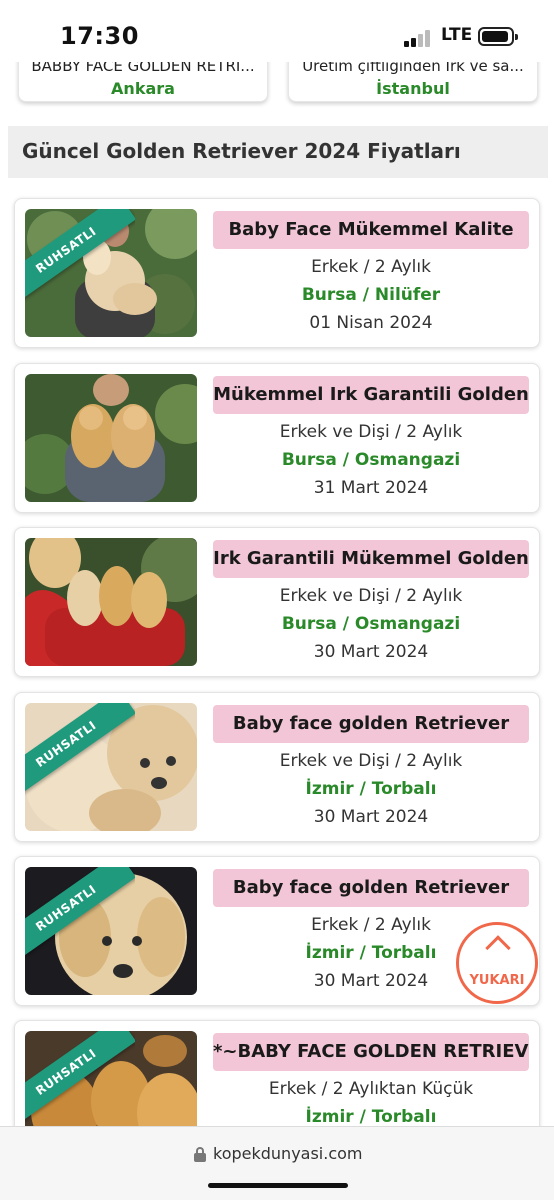 This screenshot has height=1200, width=554. Describe the element at coordinates (371, 230) in the screenshot. I see `listing-title: Baby Face Mükemmel Kalite` at that location.